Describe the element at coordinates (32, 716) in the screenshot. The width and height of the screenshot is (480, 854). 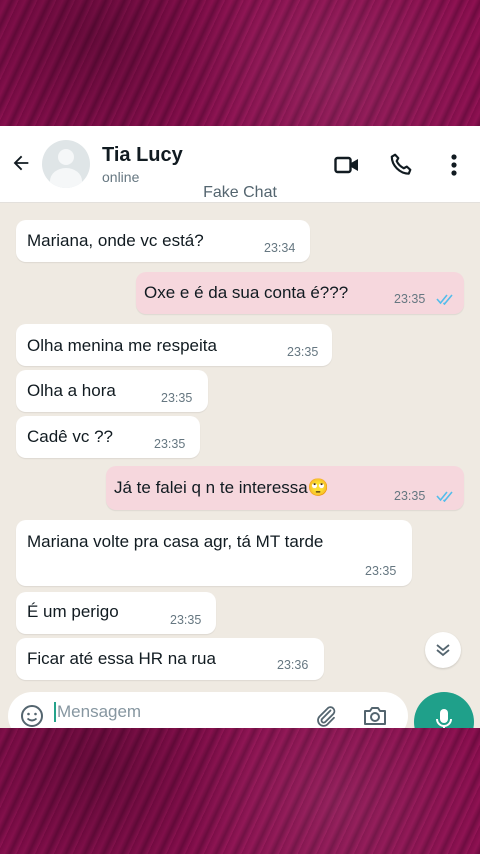
I see `emoji-icon` at that location.